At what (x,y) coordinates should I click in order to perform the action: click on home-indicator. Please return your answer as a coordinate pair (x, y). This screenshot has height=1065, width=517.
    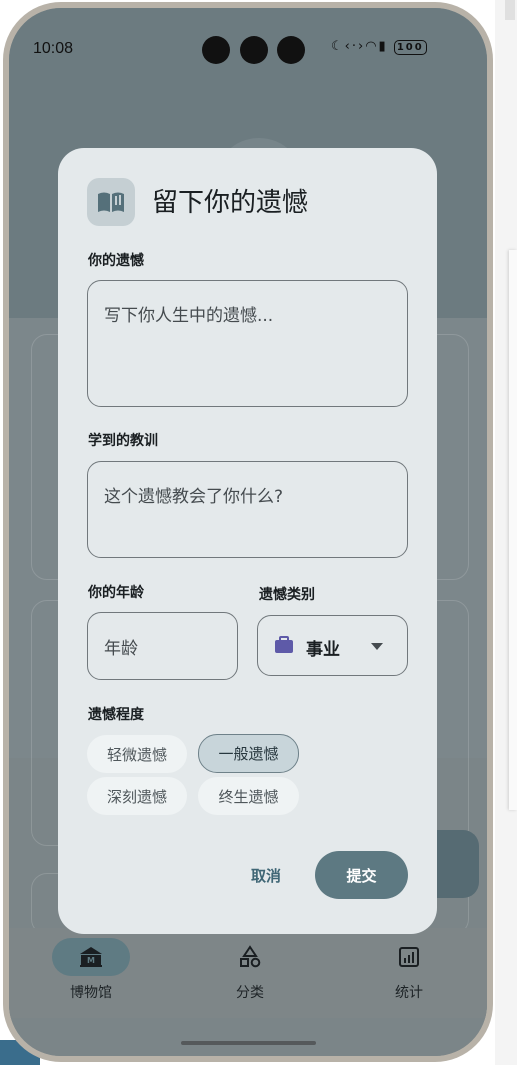
    Looking at the image, I should click on (248, 1043).